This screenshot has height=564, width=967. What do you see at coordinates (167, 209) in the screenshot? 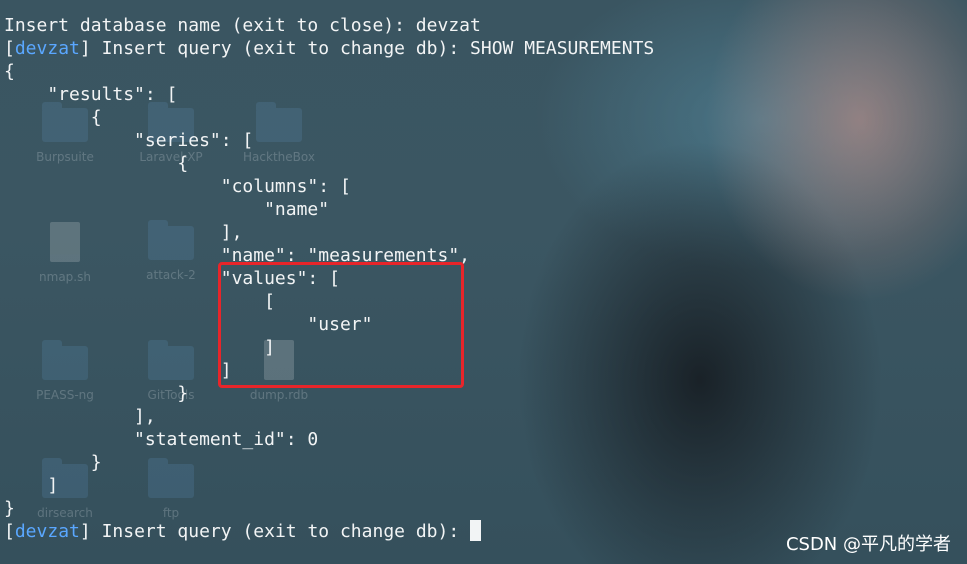
I see `json-line: "name"` at bounding box center [167, 209].